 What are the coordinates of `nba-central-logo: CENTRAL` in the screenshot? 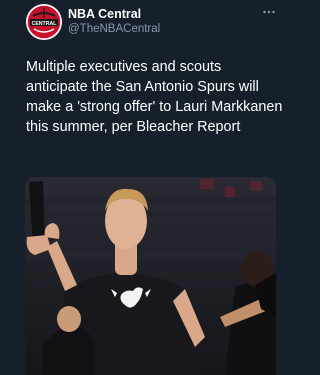 It's located at (44, 22).